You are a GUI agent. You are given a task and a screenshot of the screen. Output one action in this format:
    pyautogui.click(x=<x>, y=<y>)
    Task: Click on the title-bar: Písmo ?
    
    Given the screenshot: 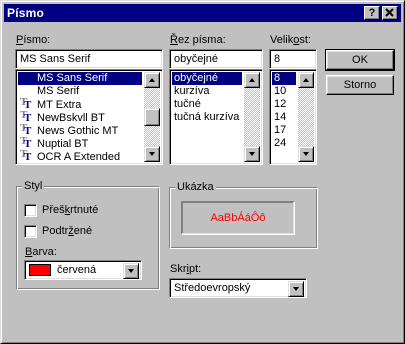 What is the action you would take?
    pyautogui.click(x=202, y=13)
    